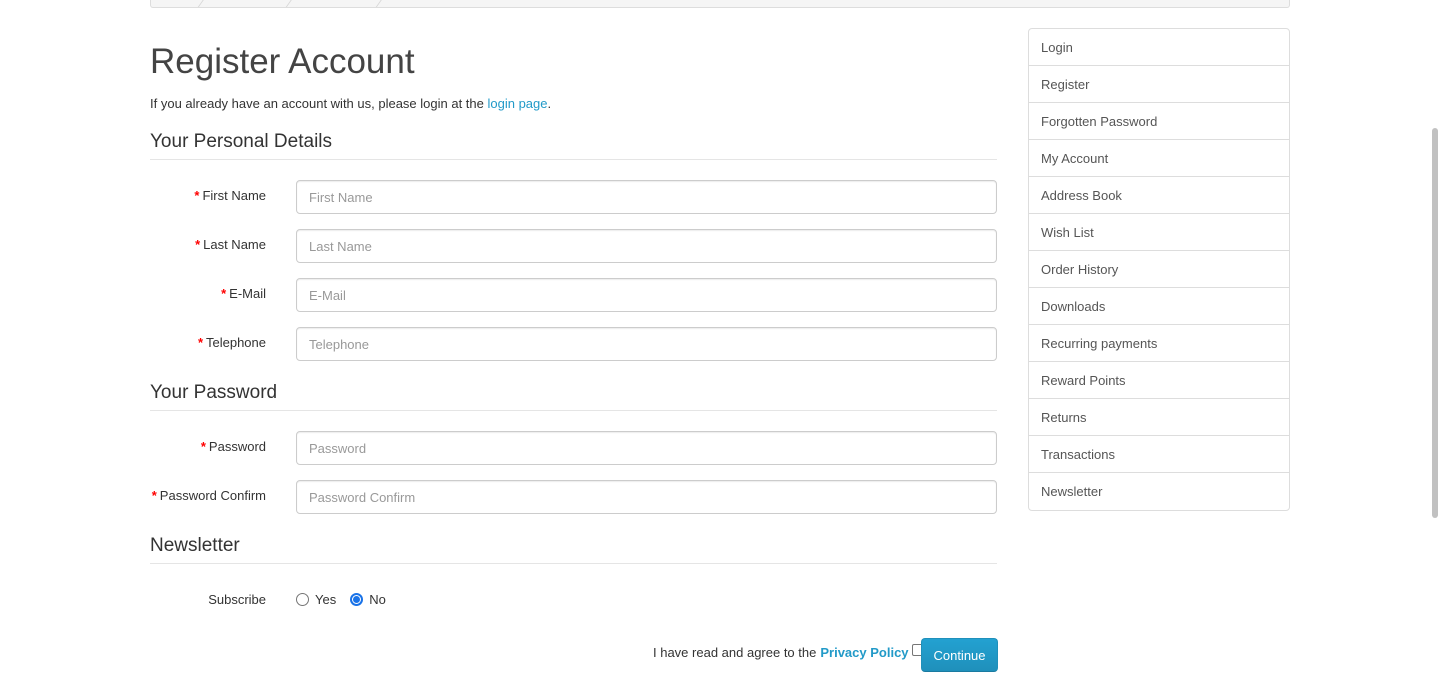 The width and height of the screenshot is (1440, 676). I want to click on intro-text-end: ., so click(549, 103).